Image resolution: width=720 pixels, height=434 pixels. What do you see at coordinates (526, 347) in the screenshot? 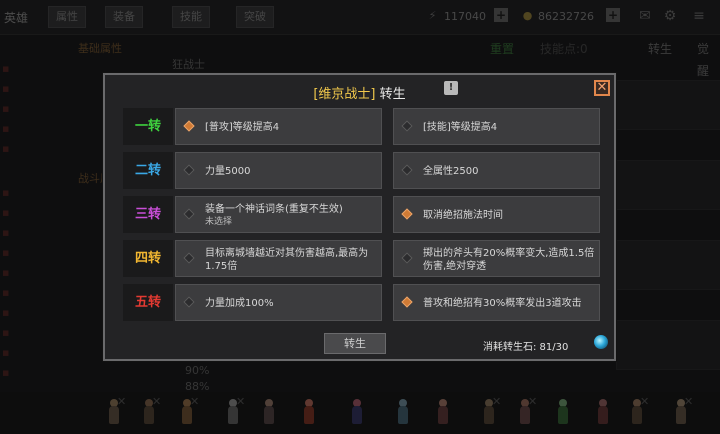
I see `rebirth-stone-cost: 消耗转生石: 81/30` at bounding box center [526, 347].